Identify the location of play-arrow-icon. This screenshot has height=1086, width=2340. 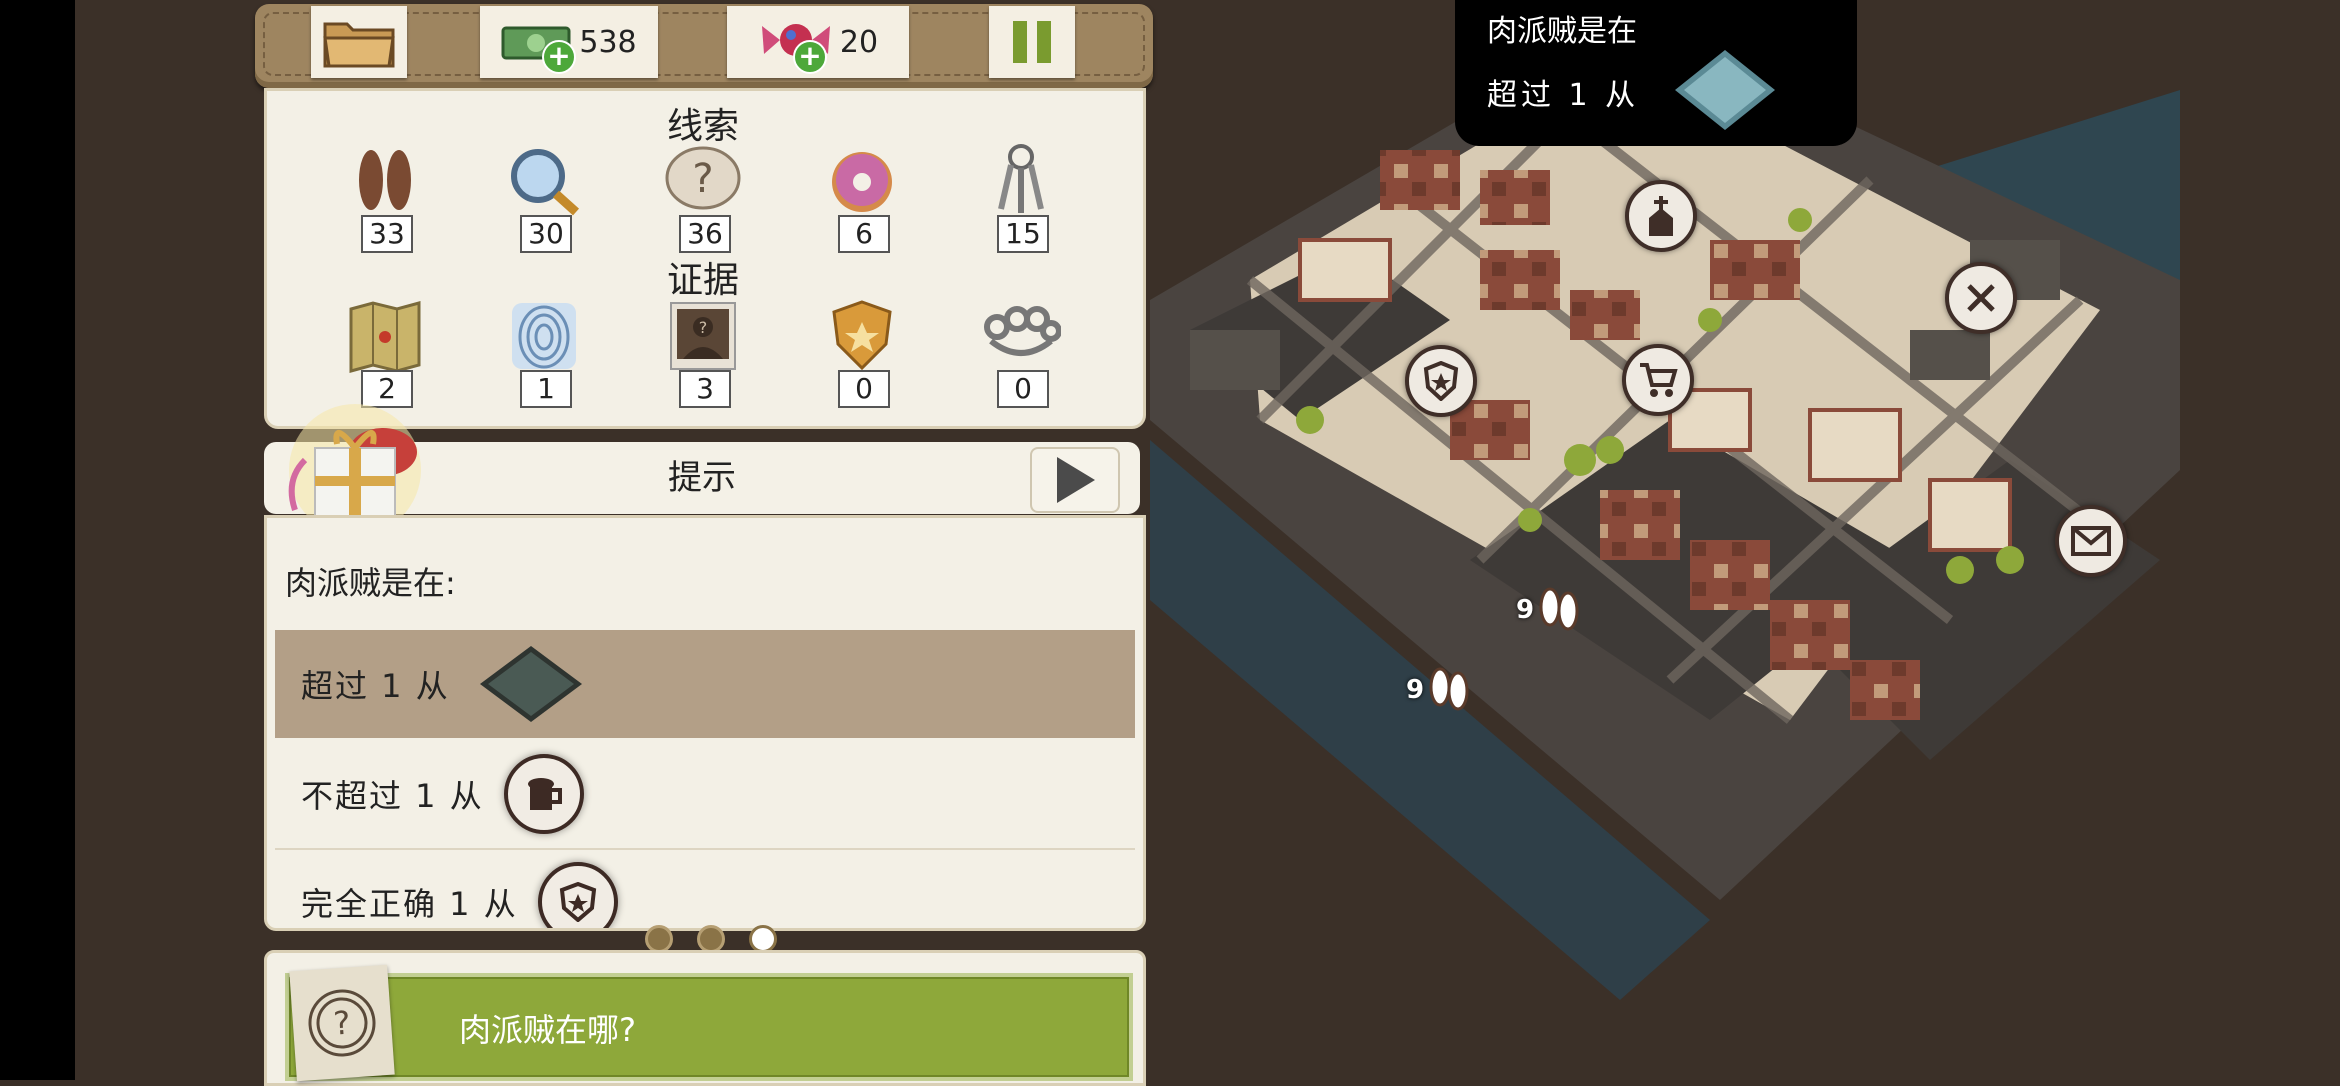
(1076, 480).